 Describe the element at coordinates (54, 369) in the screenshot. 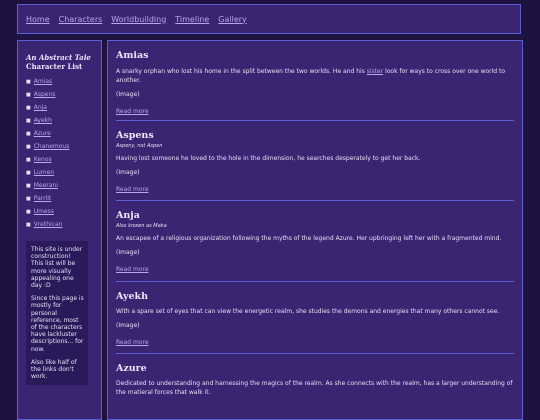

I see `notice-text: Also like half of the links don't work.` at that location.